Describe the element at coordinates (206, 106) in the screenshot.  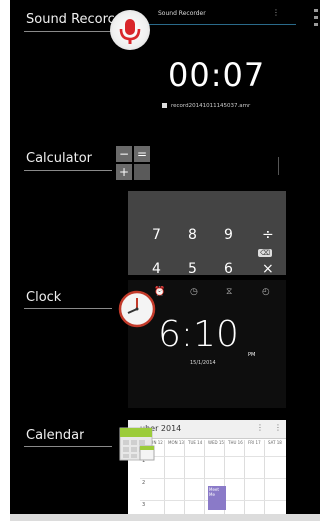
I see `recording-filename: record20141011145037.amr` at that location.